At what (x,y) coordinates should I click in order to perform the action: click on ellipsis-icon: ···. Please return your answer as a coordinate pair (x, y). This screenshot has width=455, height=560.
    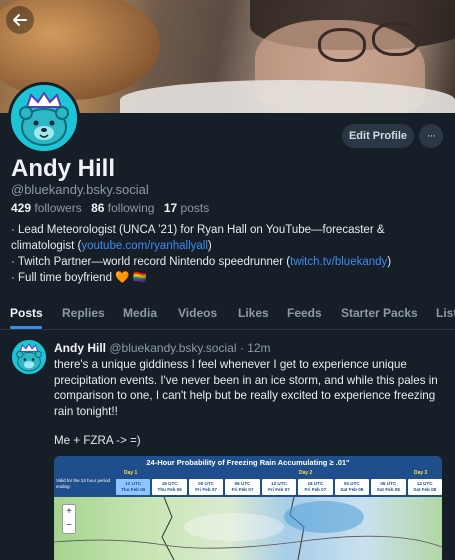
    Looking at the image, I should click on (431, 136).